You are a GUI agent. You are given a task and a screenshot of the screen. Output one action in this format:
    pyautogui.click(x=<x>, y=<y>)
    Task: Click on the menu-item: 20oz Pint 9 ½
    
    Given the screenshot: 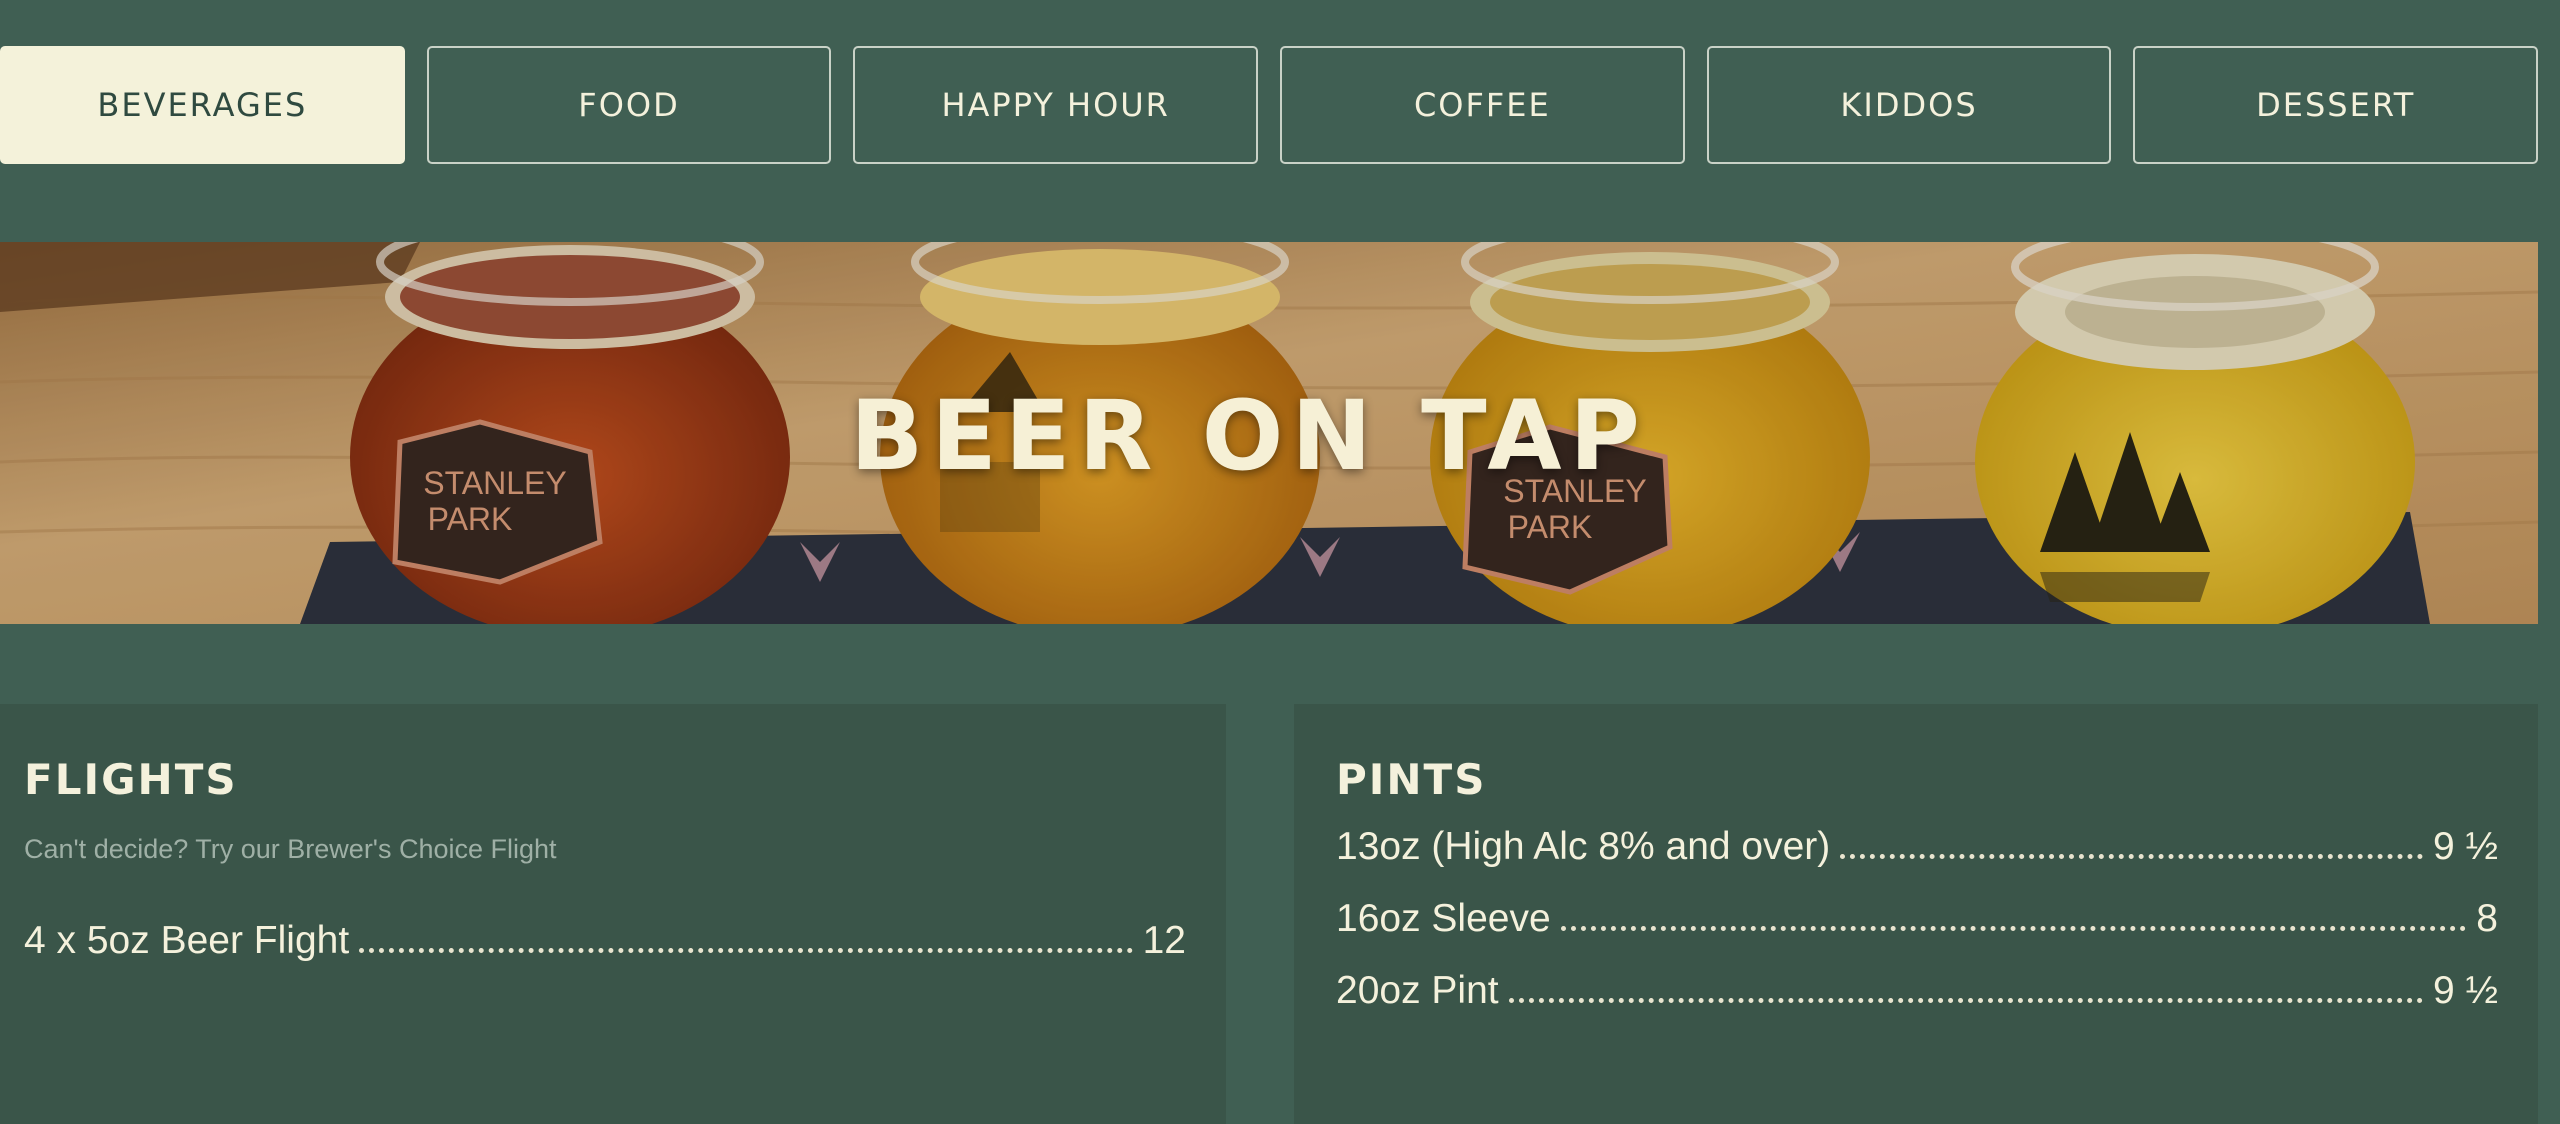 What is the action you would take?
    pyautogui.click(x=1917, y=991)
    